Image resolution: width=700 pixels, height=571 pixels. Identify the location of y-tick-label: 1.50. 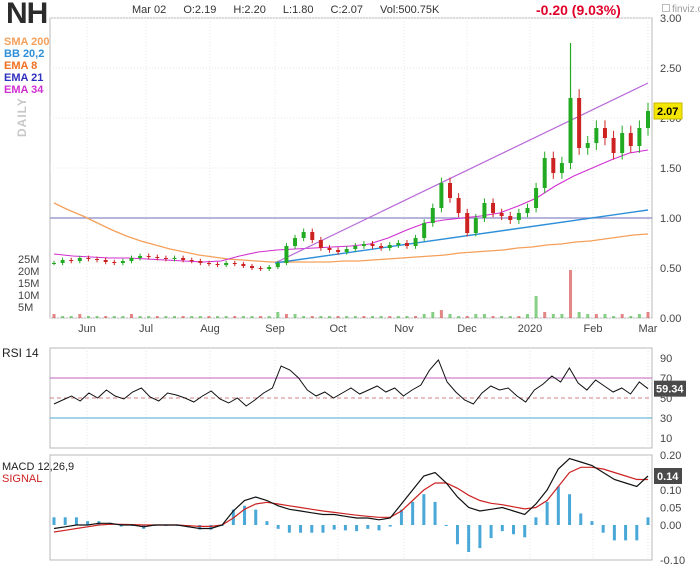
(670, 169).